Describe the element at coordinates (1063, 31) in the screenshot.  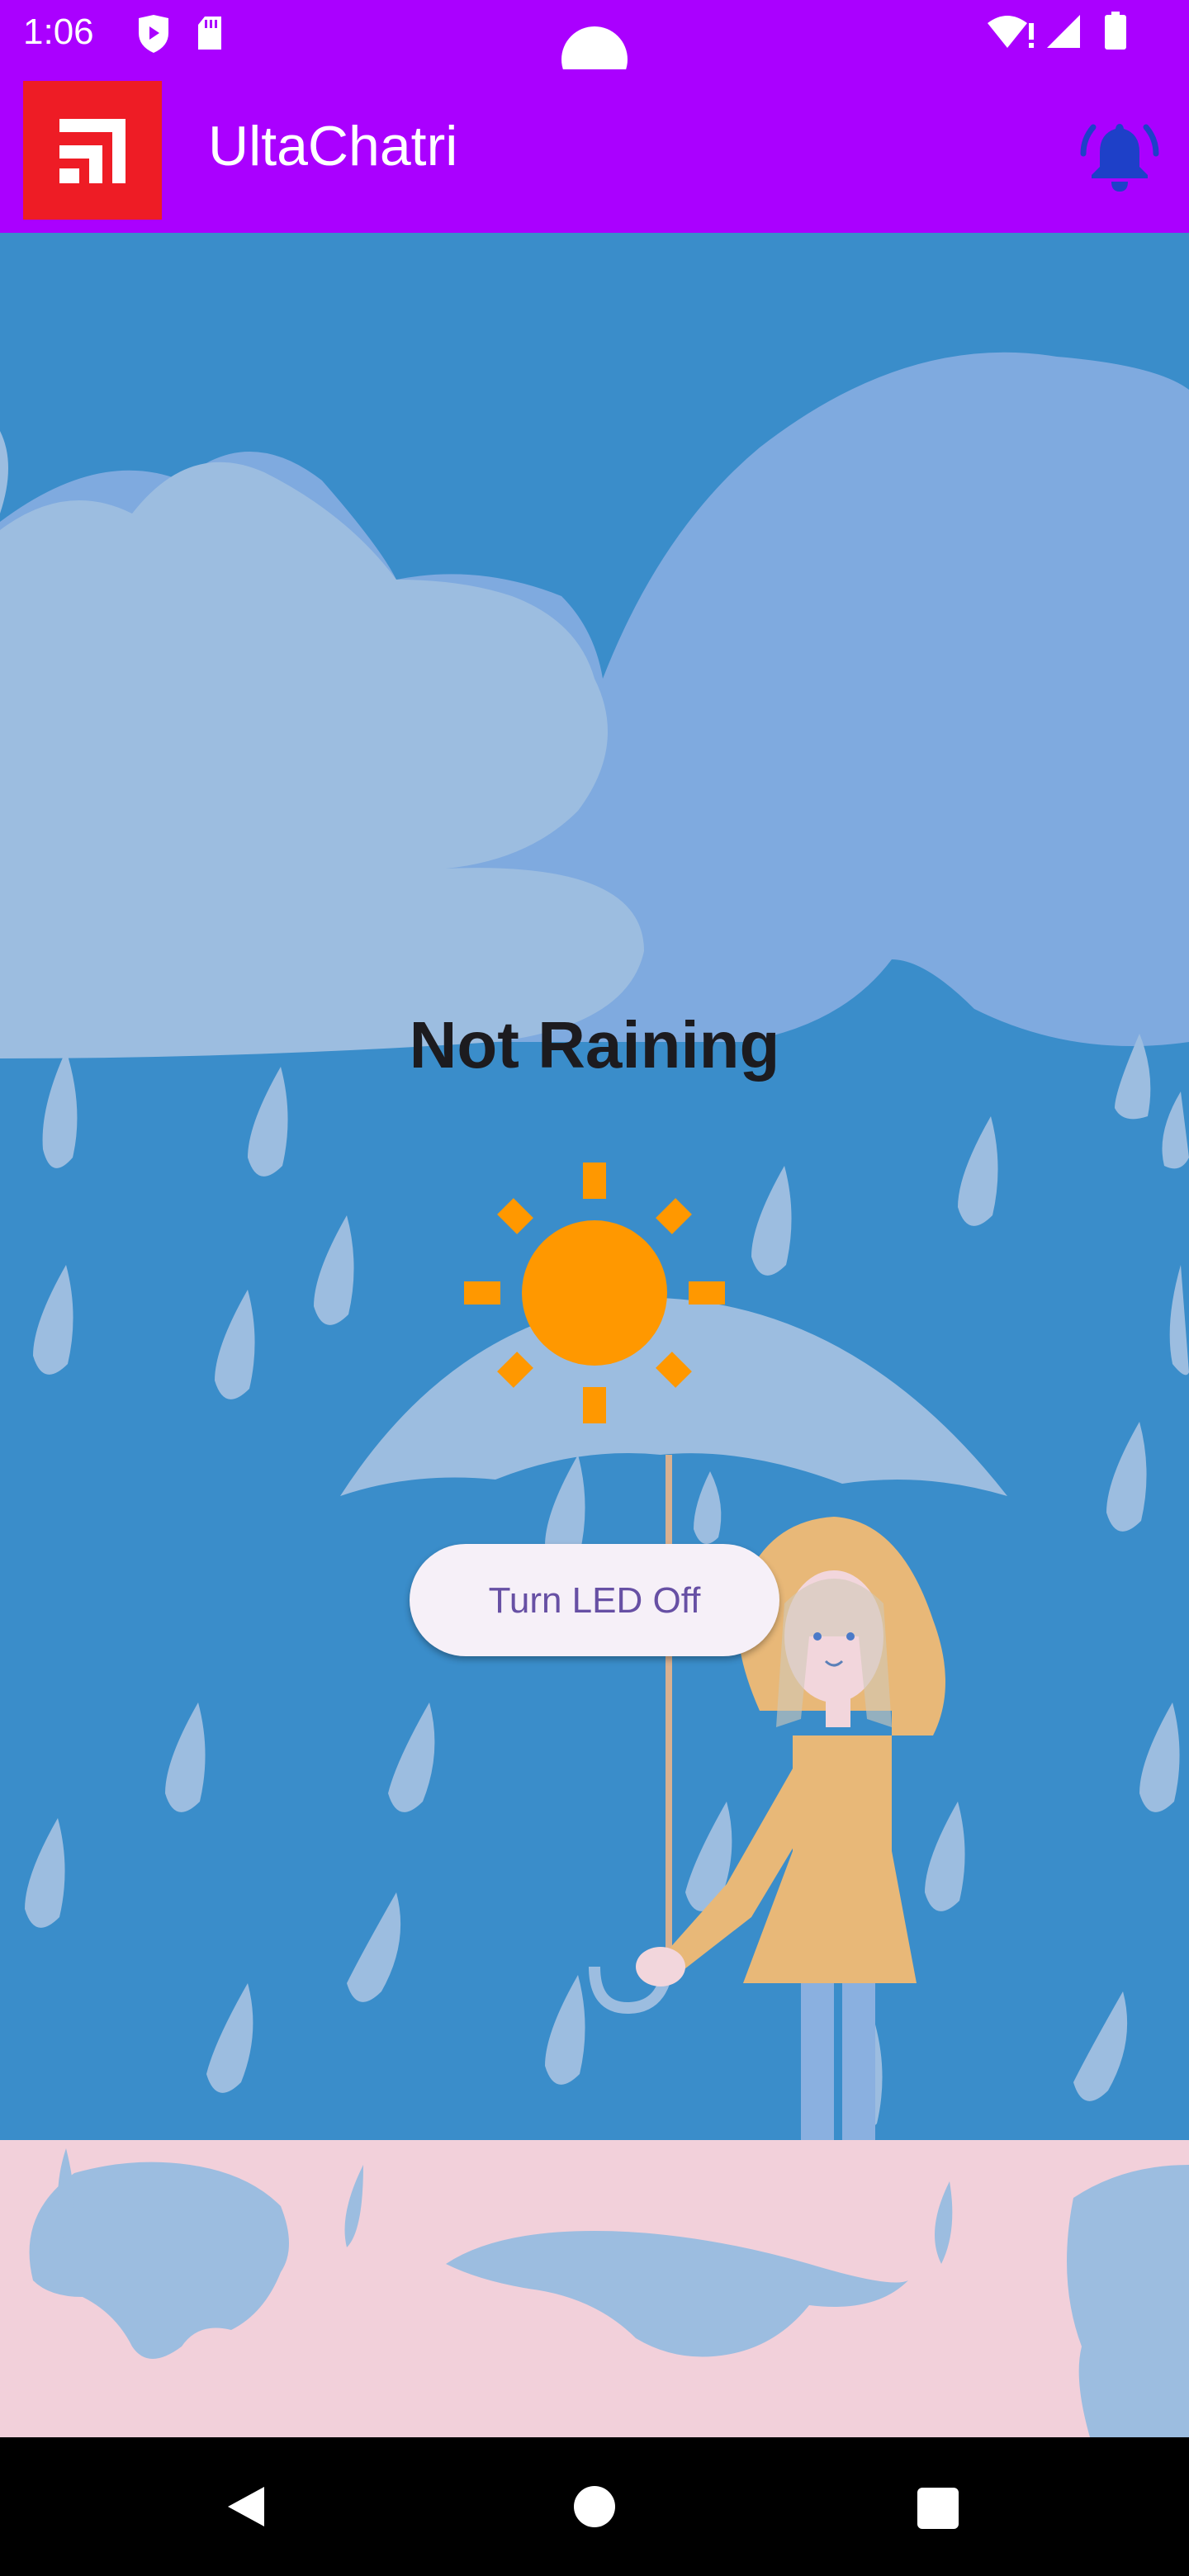
I see `cell-signal-icon` at that location.